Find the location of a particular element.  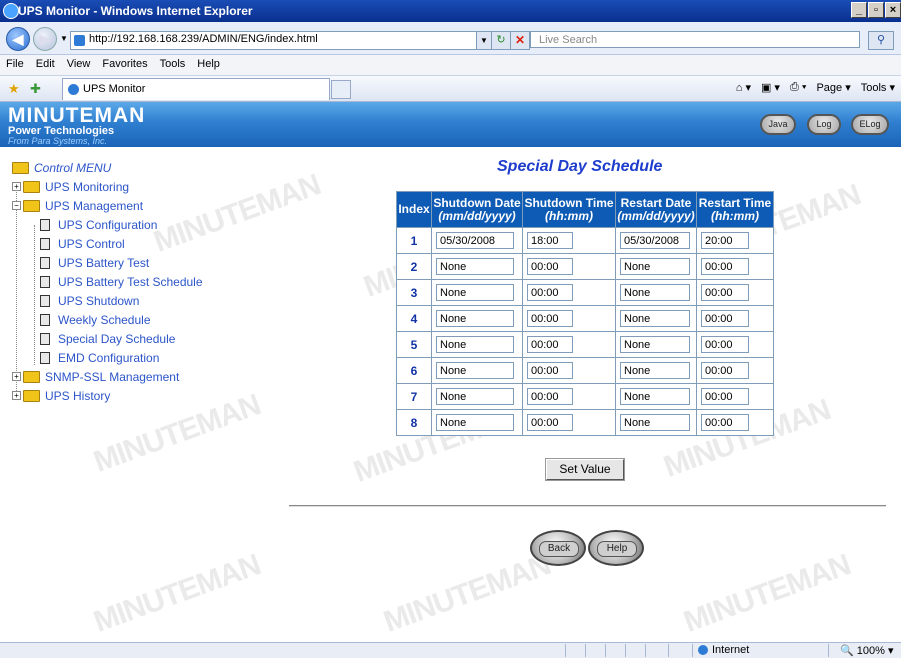

folder-open-icon is located at coordinates (31, 205).